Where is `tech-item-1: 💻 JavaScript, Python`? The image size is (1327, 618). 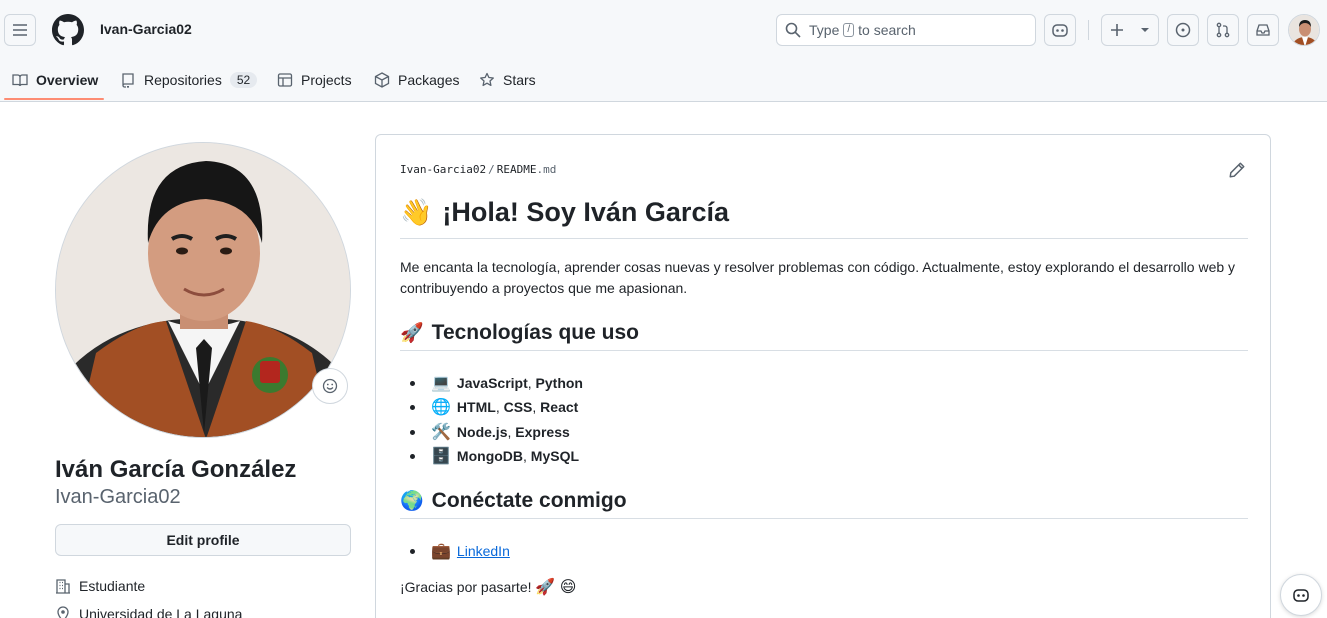 tech-item-1: 💻 JavaScript, Python is located at coordinates (496, 383).